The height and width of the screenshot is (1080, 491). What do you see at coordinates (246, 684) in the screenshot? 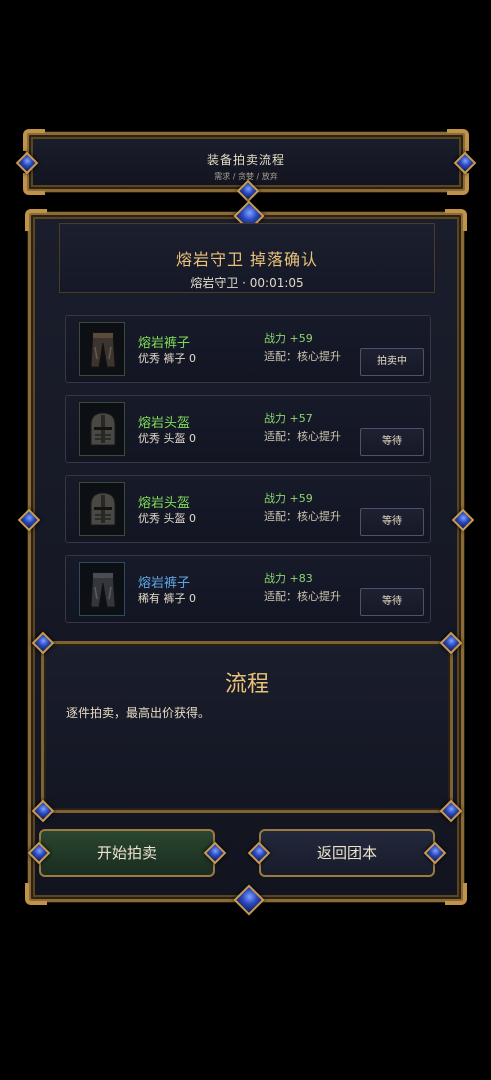
I see `flow-title: 流程` at bounding box center [246, 684].